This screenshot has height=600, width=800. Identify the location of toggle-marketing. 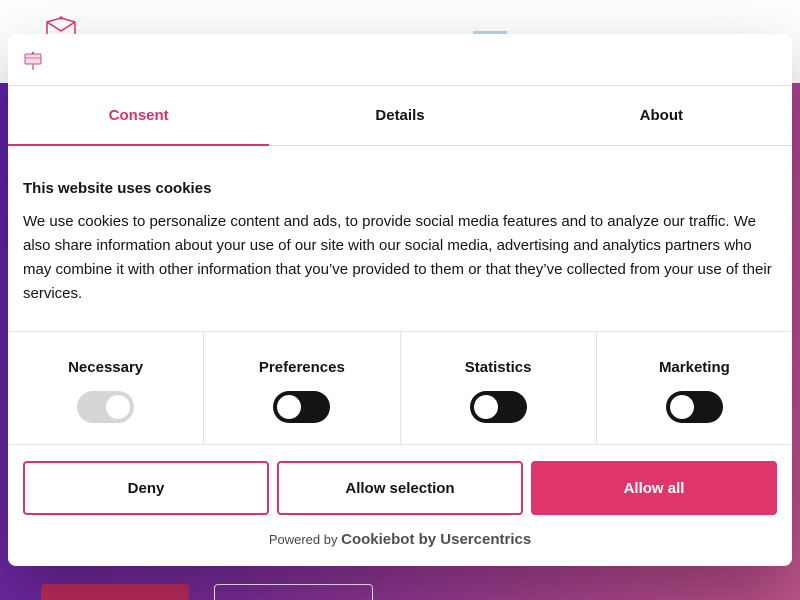
(694, 407).